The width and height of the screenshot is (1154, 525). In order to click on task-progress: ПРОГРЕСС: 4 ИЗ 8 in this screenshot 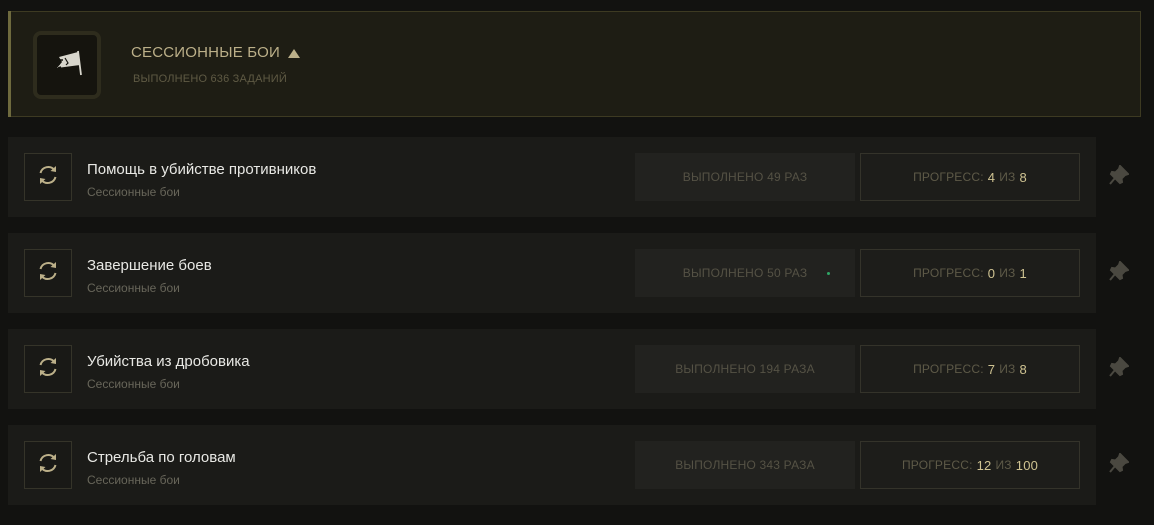, I will do `click(970, 177)`.